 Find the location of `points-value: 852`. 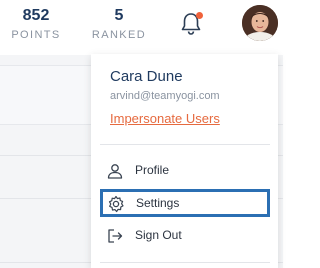

points-value: 852 is located at coordinates (36, 15).